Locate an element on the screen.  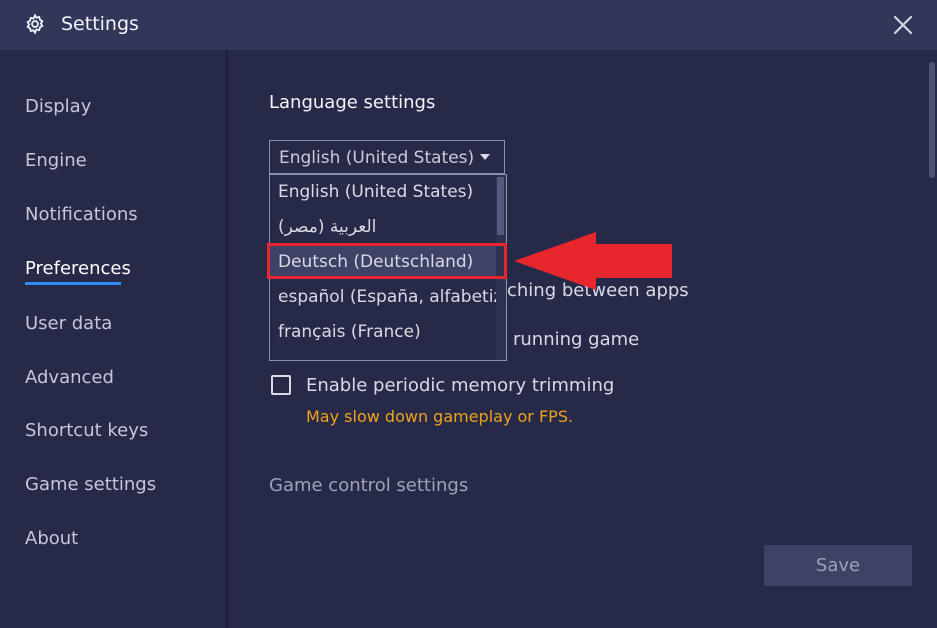
option-label: العربية (مصر) is located at coordinates (327, 227).